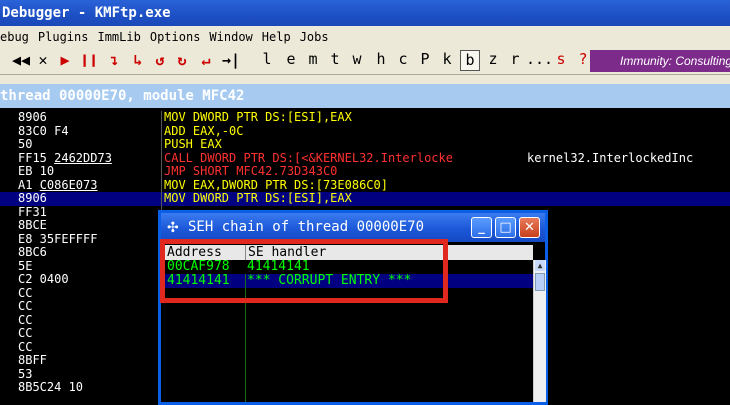 The height and width of the screenshot is (405, 730). Describe the element at coordinates (610, 157) in the screenshot. I see `comment: kernel32.InterlockedInc` at that location.